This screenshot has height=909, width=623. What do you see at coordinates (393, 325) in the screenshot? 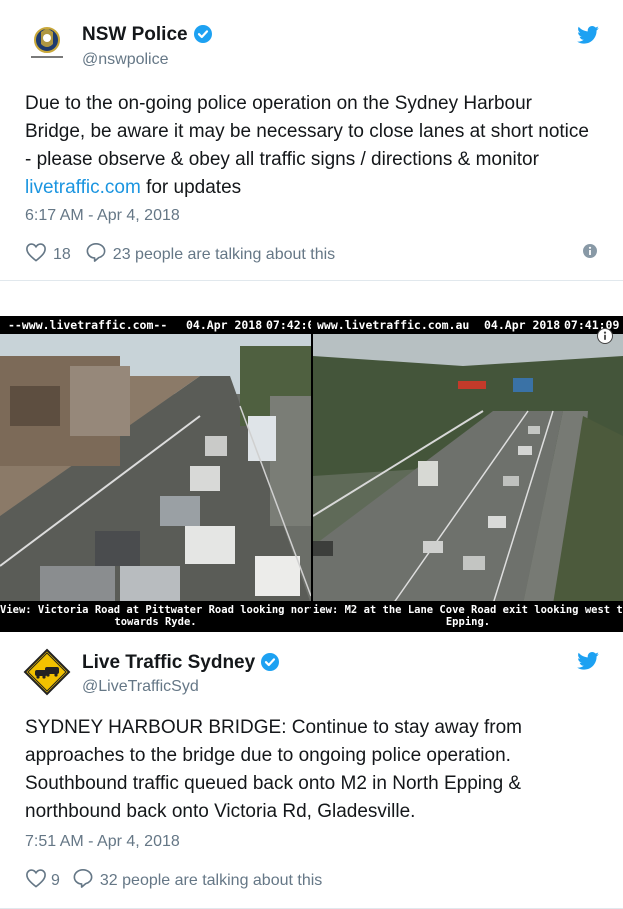
I see `camera-site: www.livetraffic.com.au` at bounding box center [393, 325].